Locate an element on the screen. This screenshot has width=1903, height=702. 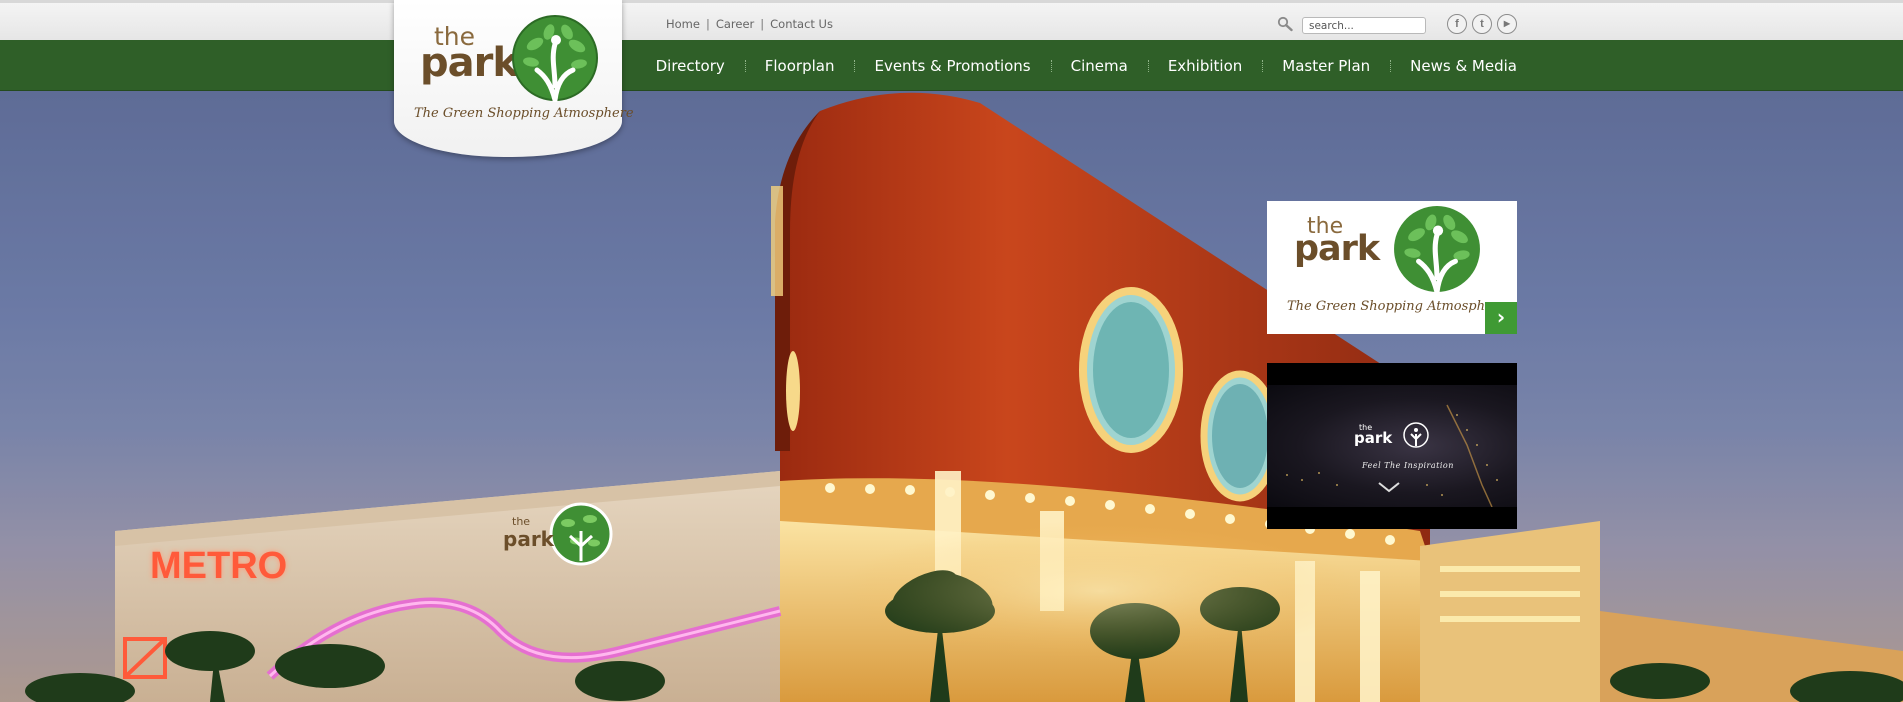
site-logo: the park The Green Shopping Atmosphere is located at coordinates (514, 78).